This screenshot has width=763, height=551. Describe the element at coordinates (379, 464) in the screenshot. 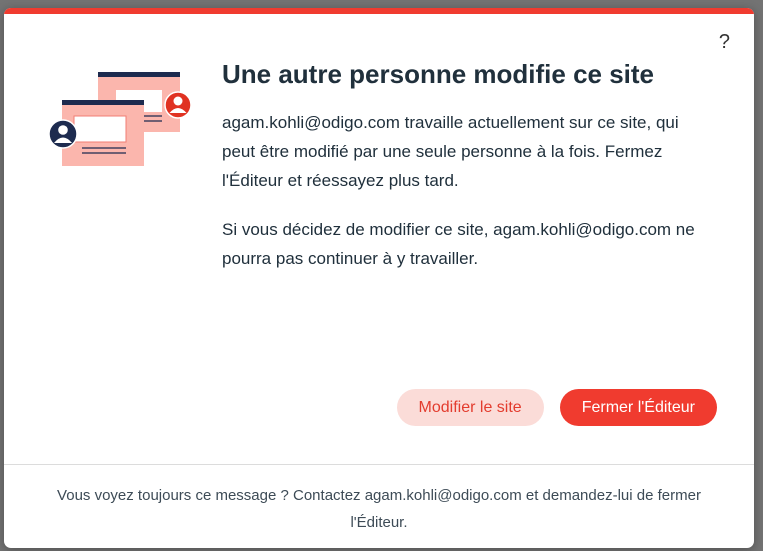

I see `footer-divider` at that location.